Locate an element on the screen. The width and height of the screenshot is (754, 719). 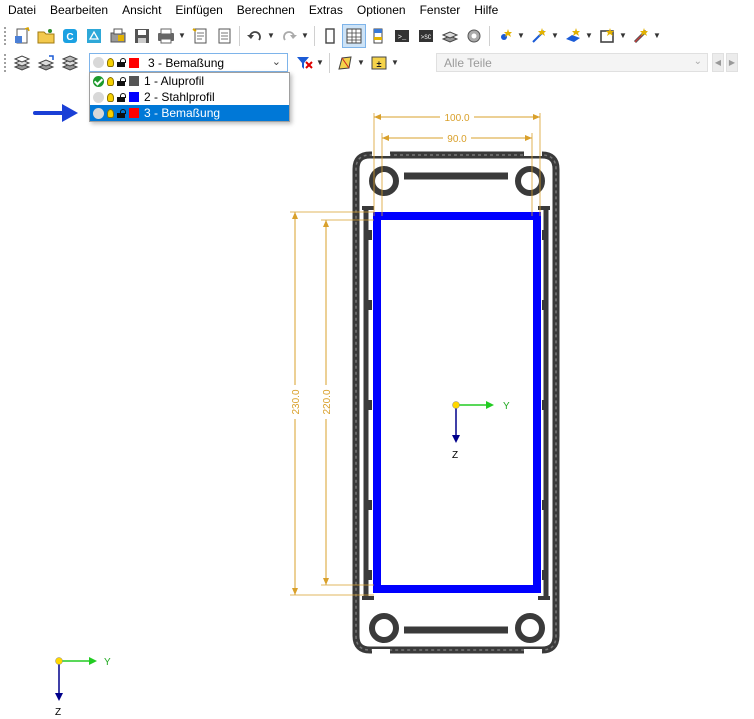
layer-manager-icon is located at coordinates (22, 63).